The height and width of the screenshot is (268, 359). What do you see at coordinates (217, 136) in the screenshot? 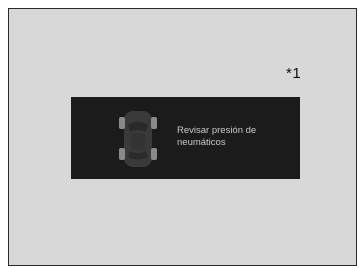
I see `tire-pressure-message: Revisar presión de neumáticos` at bounding box center [217, 136].